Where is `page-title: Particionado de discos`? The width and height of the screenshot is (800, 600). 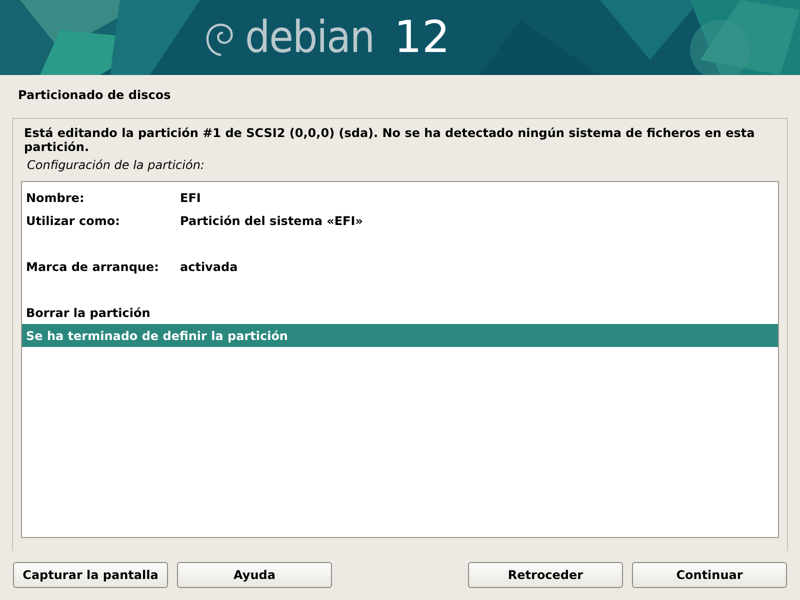 page-title: Particionado de discos is located at coordinates (94, 95).